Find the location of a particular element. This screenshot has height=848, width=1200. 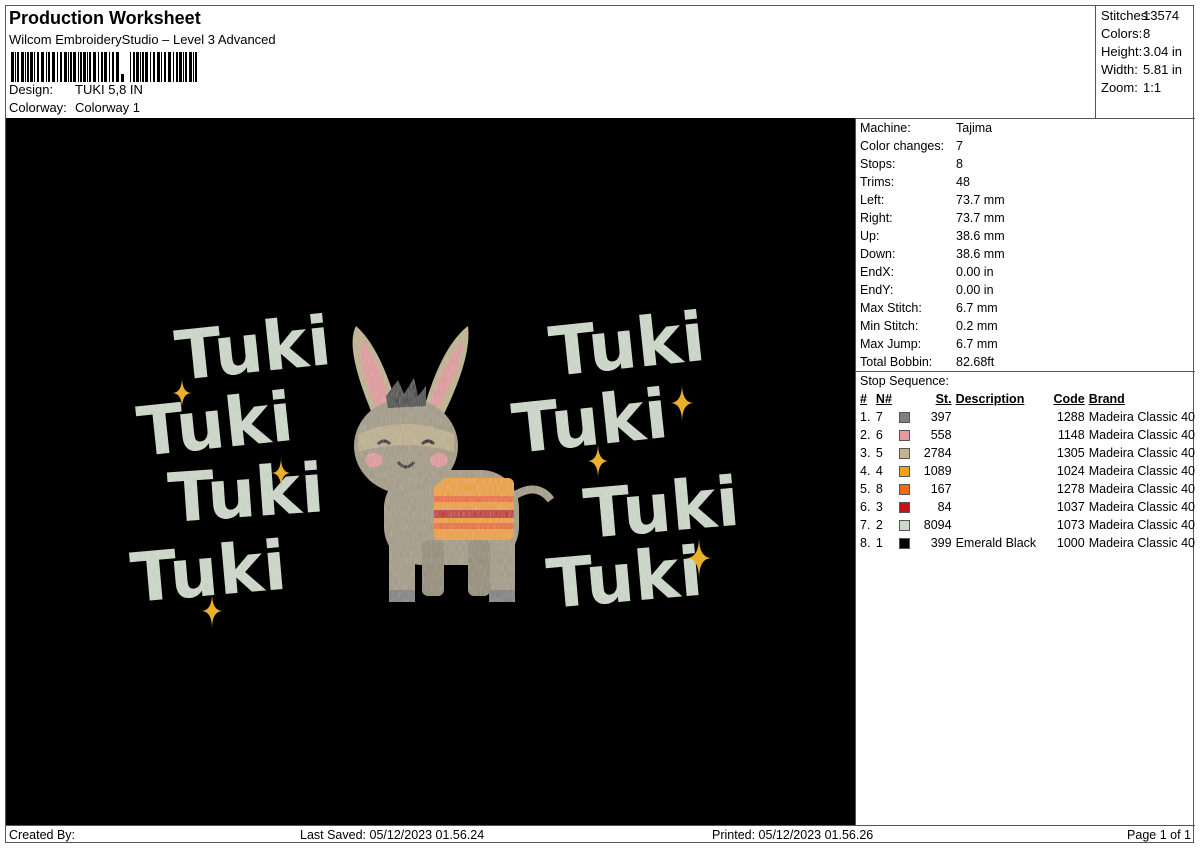

machine-row: Stops: 8 is located at coordinates (1025, 164).